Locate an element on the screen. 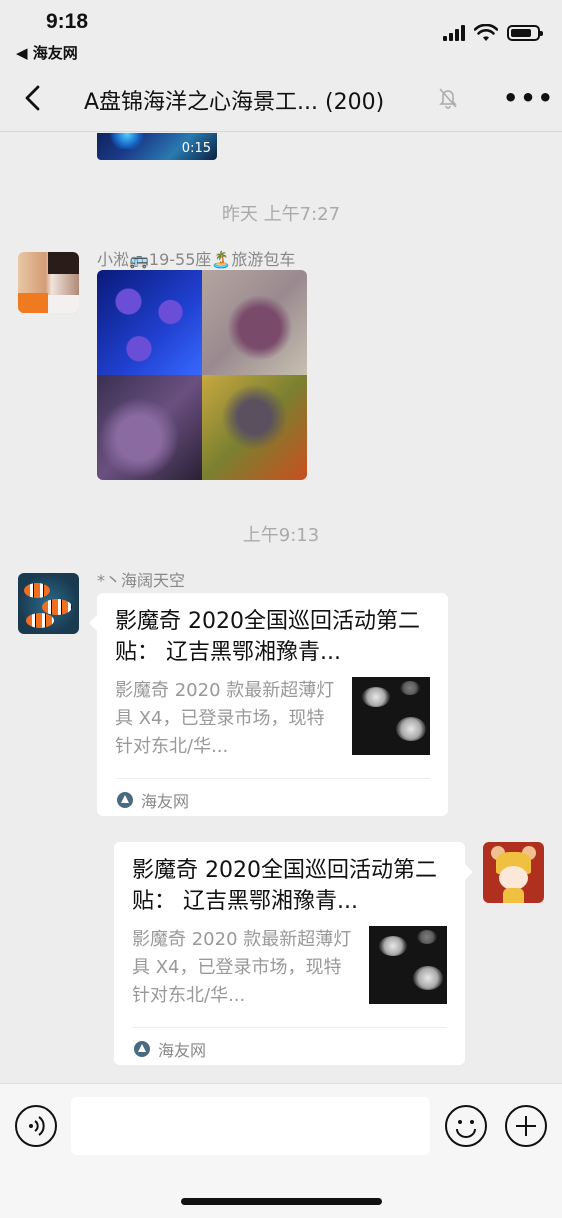 The image size is (562, 1218). message-sender-name: 小淞🚌19-55座🏝️旅游包车 is located at coordinates (196, 259).